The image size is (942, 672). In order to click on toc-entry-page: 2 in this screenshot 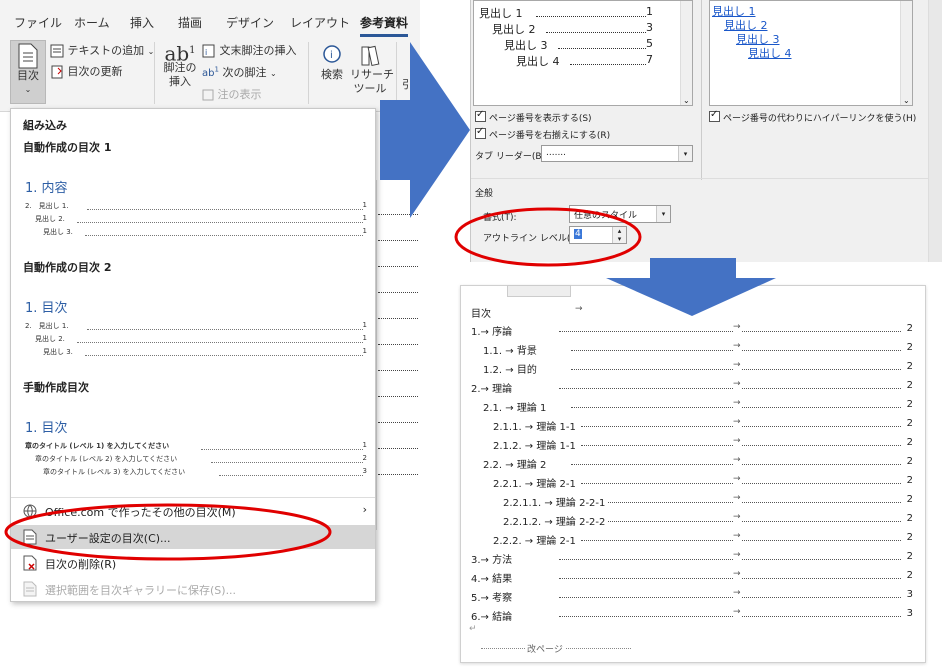, I will do `click(909, 575)`.